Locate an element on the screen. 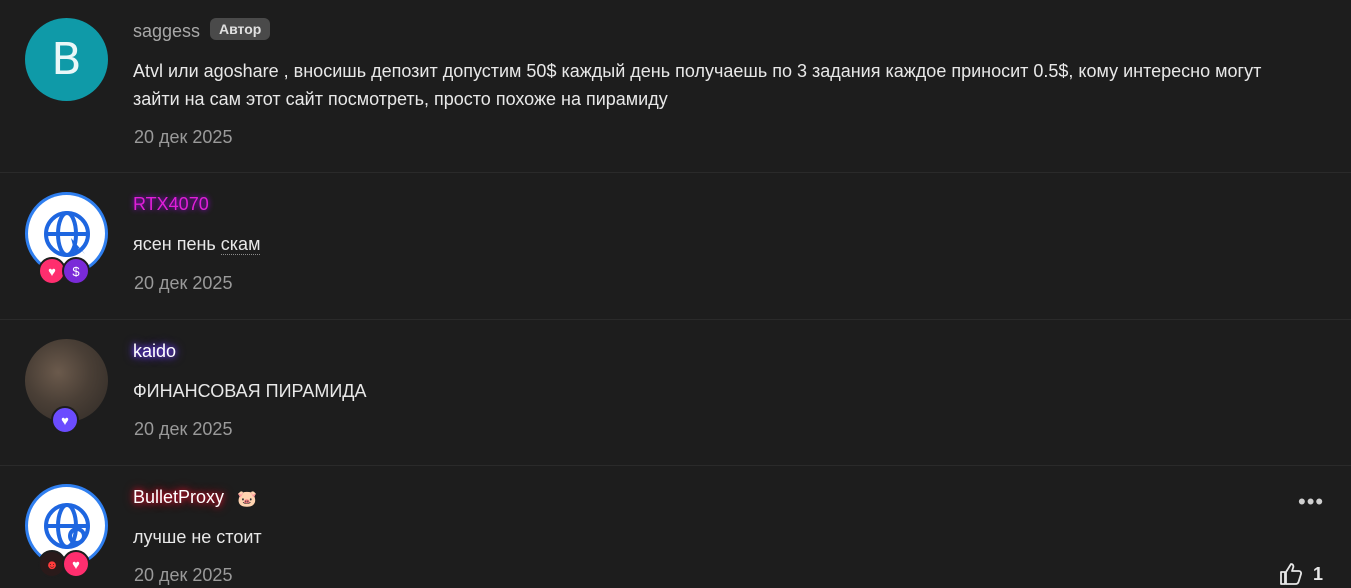  user-badges: ♥ $ is located at coordinates (64, 271).